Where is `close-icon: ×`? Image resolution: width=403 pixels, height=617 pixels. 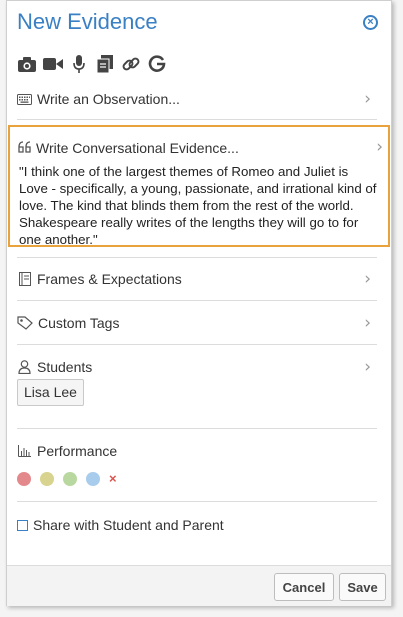 close-icon: × is located at coordinates (370, 22).